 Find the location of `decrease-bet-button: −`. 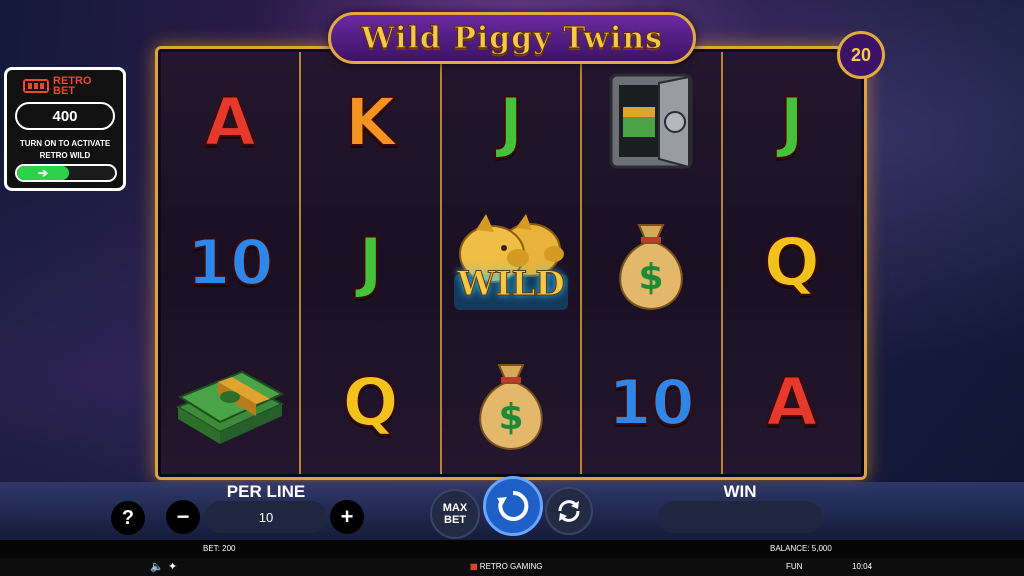

decrease-bet-button: − is located at coordinates (183, 517).